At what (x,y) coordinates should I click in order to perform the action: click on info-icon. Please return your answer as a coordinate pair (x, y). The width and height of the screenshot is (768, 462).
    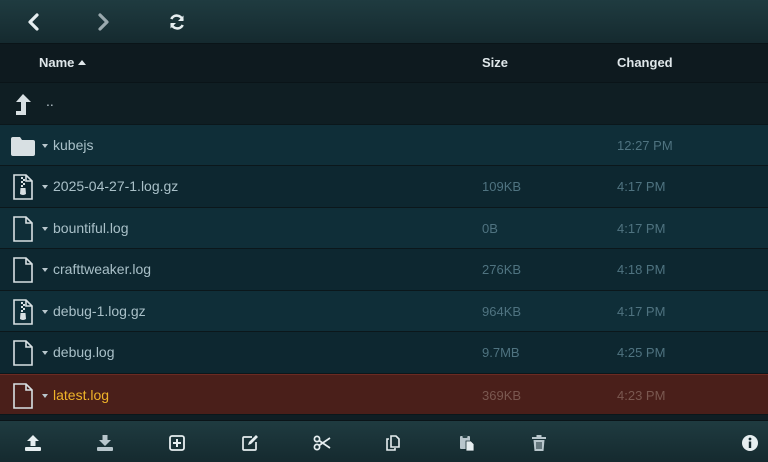
    Looking at the image, I should click on (750, 443).